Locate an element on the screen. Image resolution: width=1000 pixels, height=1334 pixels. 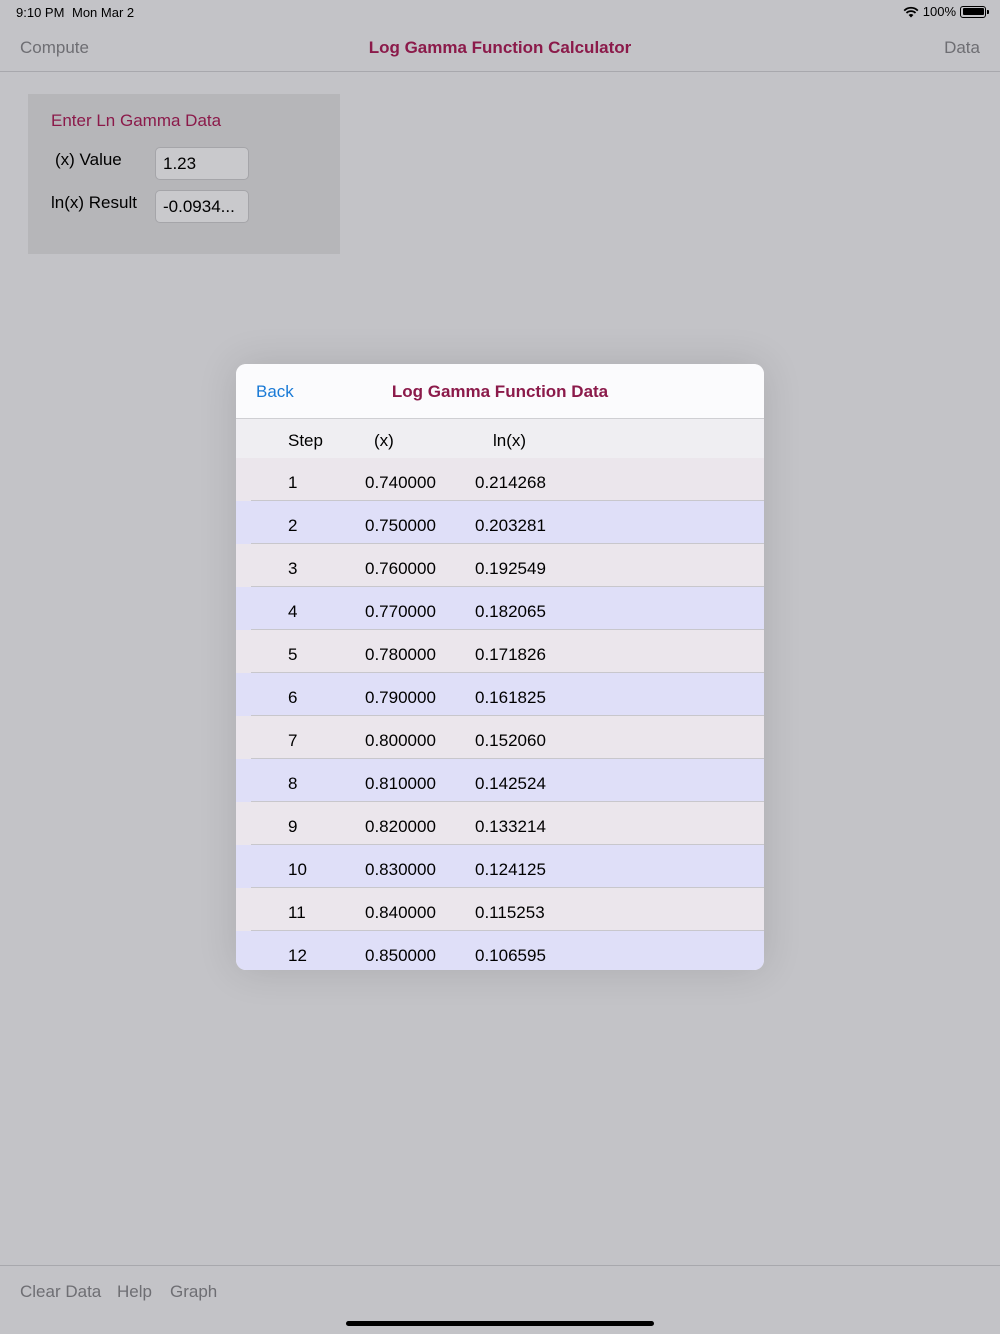
ln-cell: 0.152060 is located at coordinates (510, 740).